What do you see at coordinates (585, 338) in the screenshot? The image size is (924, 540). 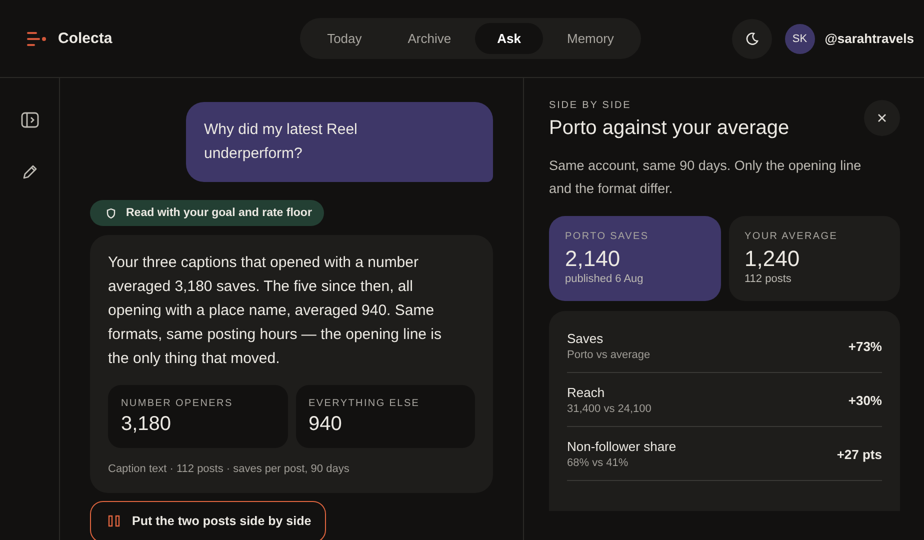 I see `metric-name: Saves` at bounding box center [585, 338].